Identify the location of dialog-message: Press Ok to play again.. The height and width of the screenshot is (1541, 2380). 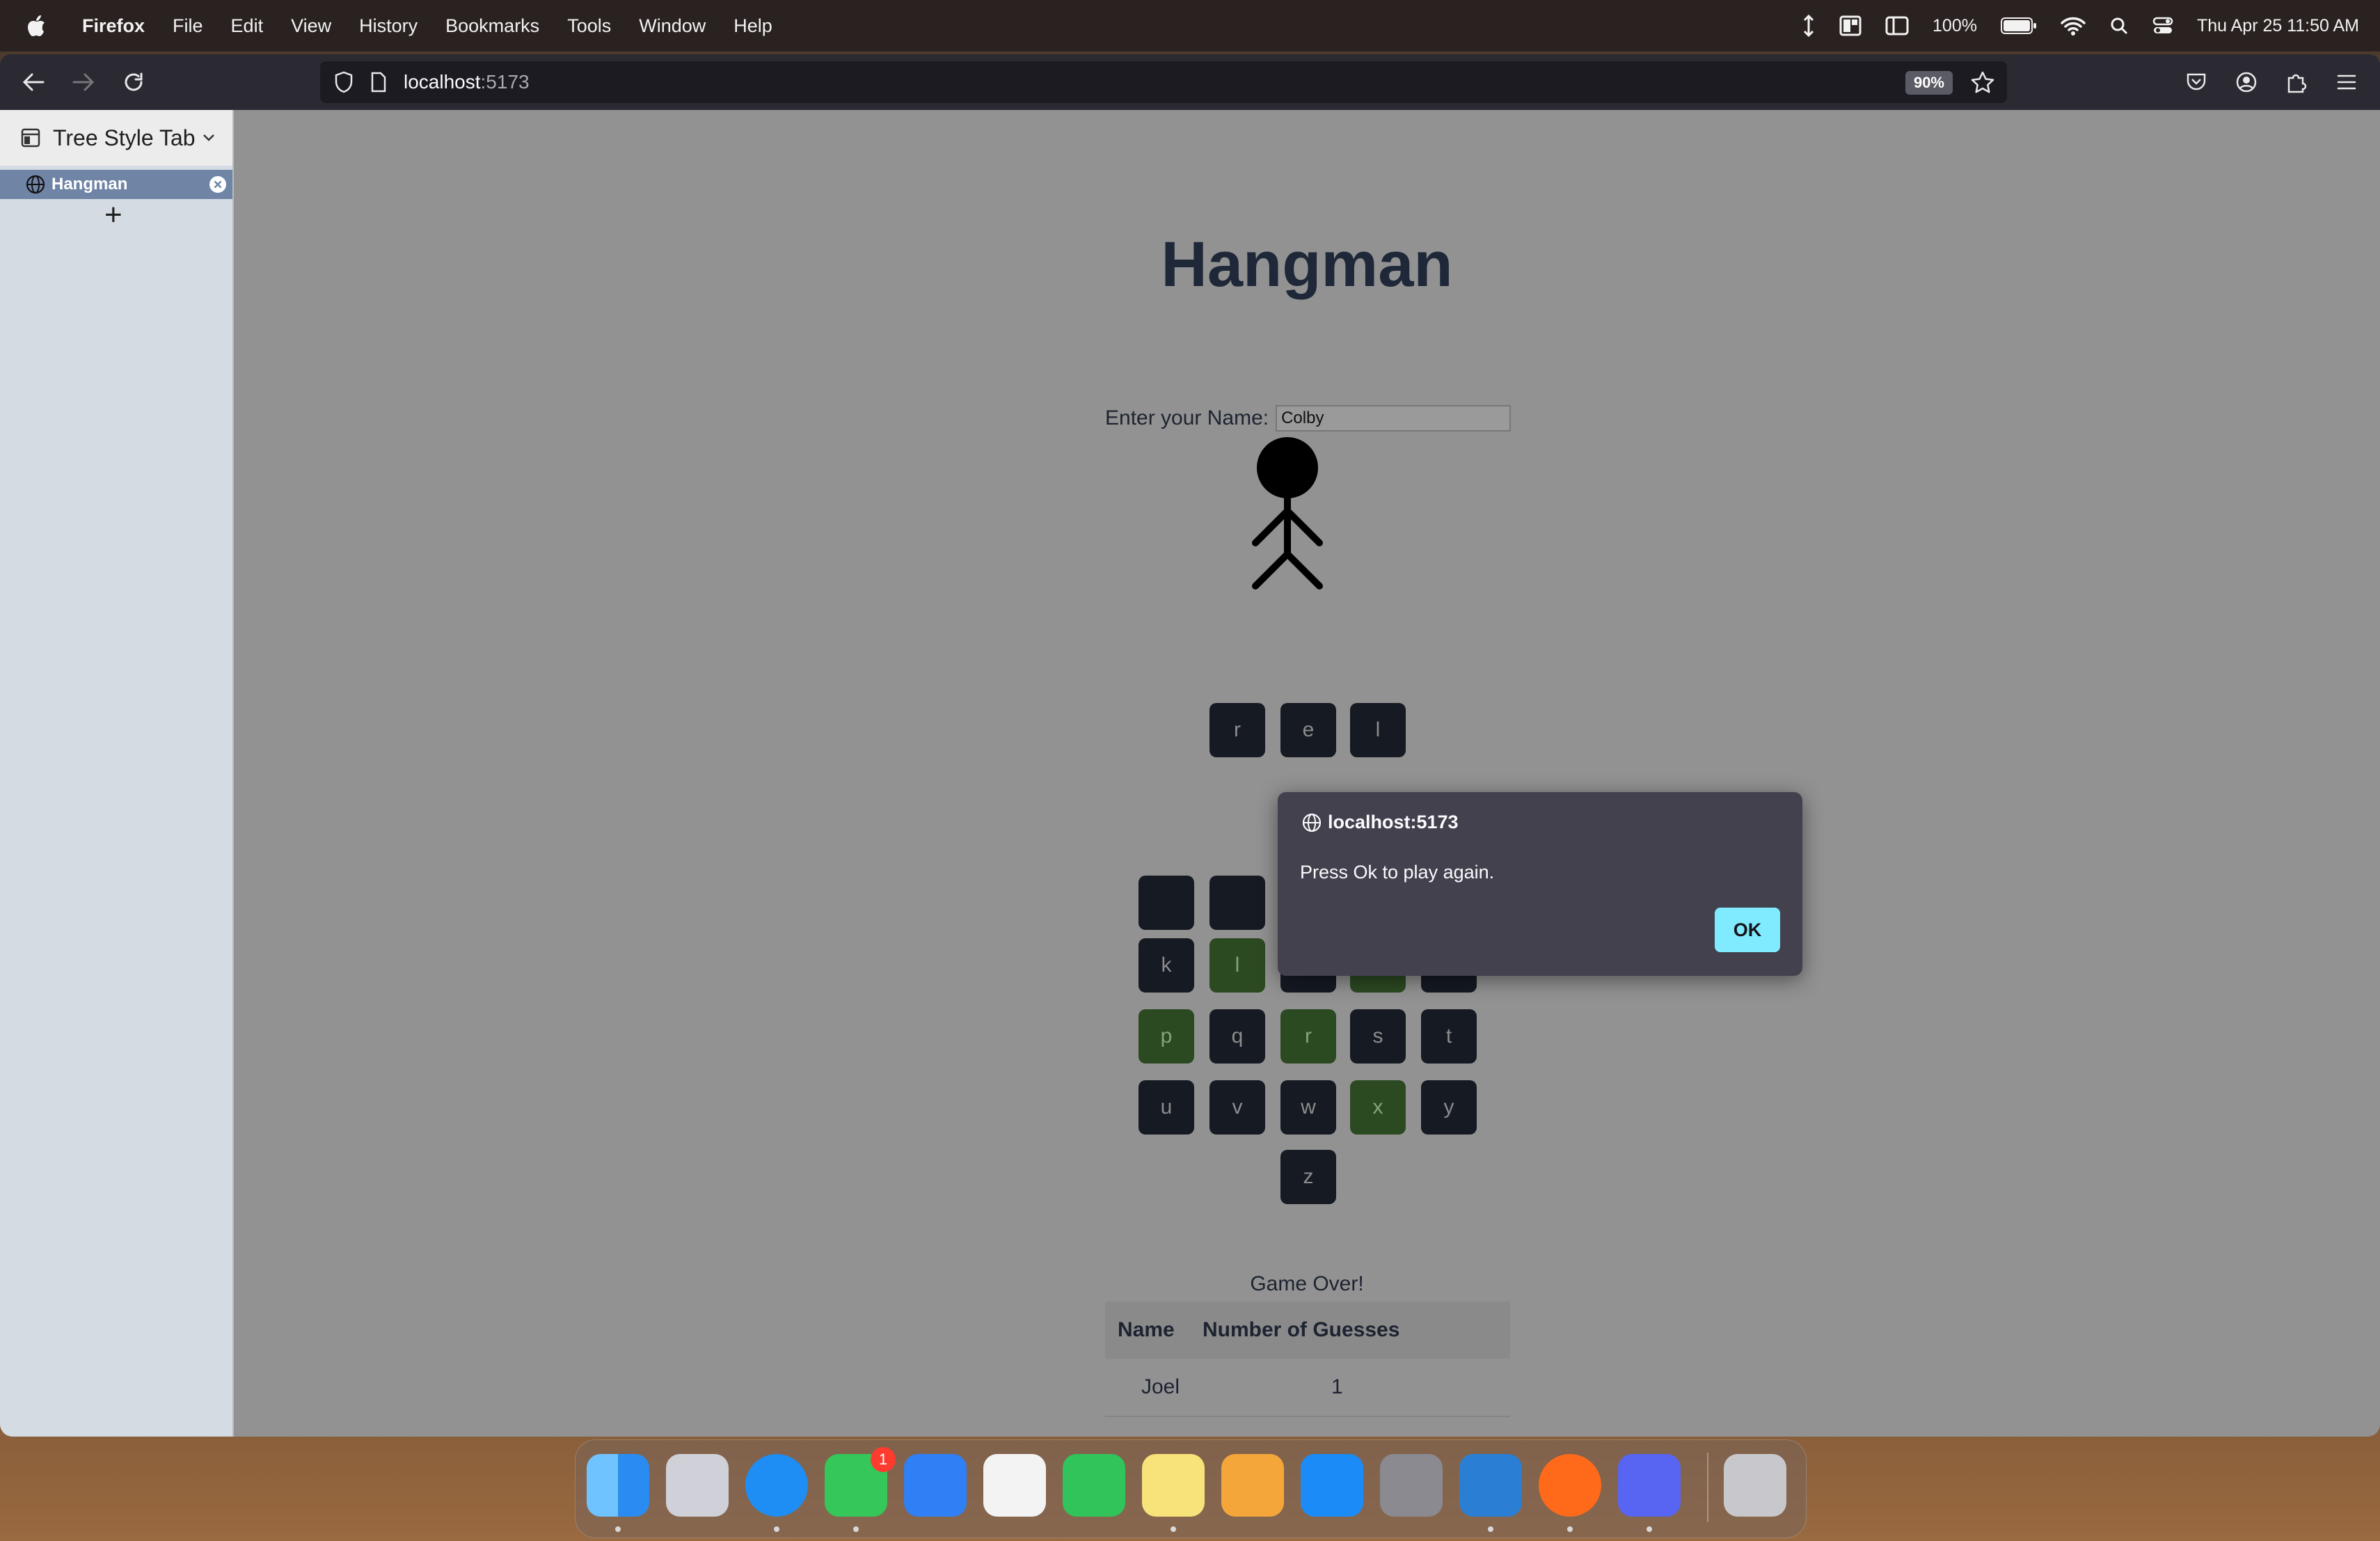
(1397, 872).